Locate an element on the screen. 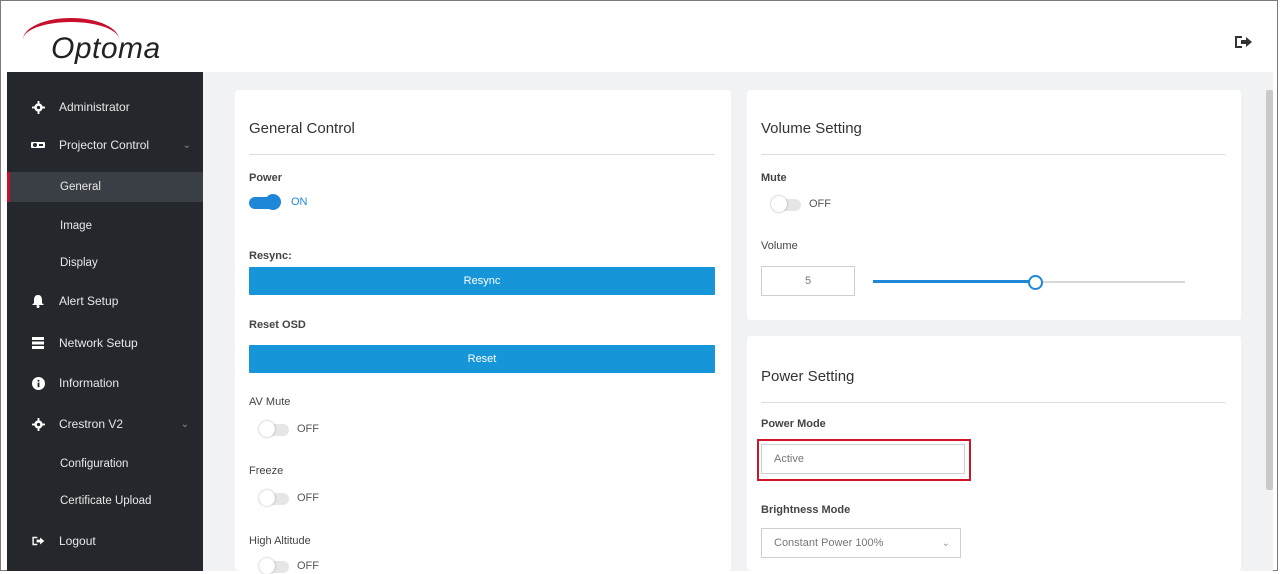 Image resolution: width=1280 pixels, height=574 pixels. info-icon is located at coordinates (38, 383).